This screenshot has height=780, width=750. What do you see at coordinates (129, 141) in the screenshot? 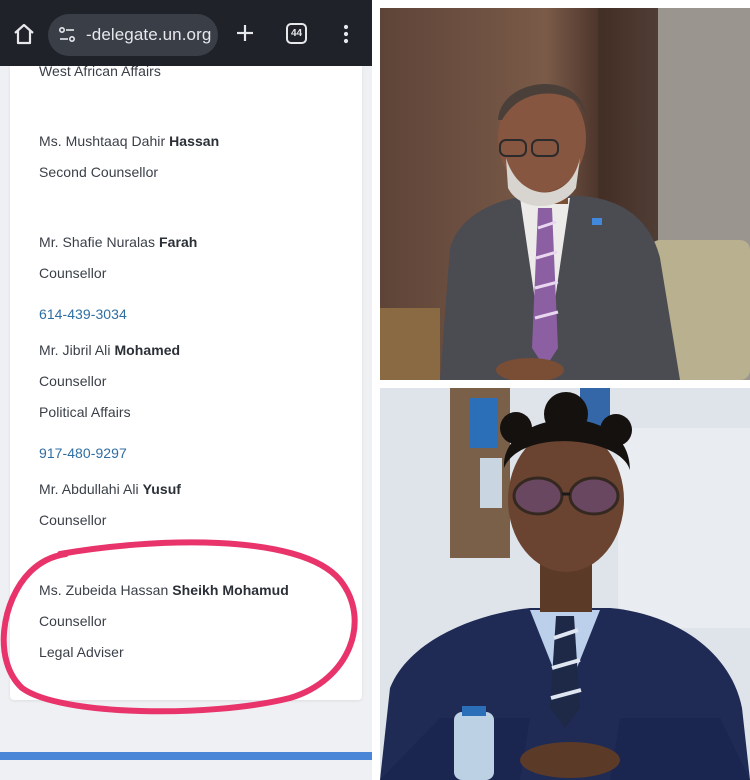
I see `staff-name: Ms. Mushtaaq Dahir Hassan` at bounding box center [129, 141].